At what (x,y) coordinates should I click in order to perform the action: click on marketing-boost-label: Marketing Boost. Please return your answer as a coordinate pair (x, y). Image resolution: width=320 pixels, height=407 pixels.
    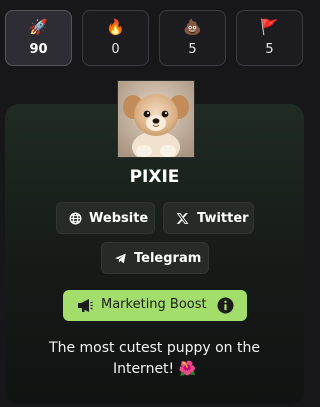
    Looking at the image, I should click on (154, 304).